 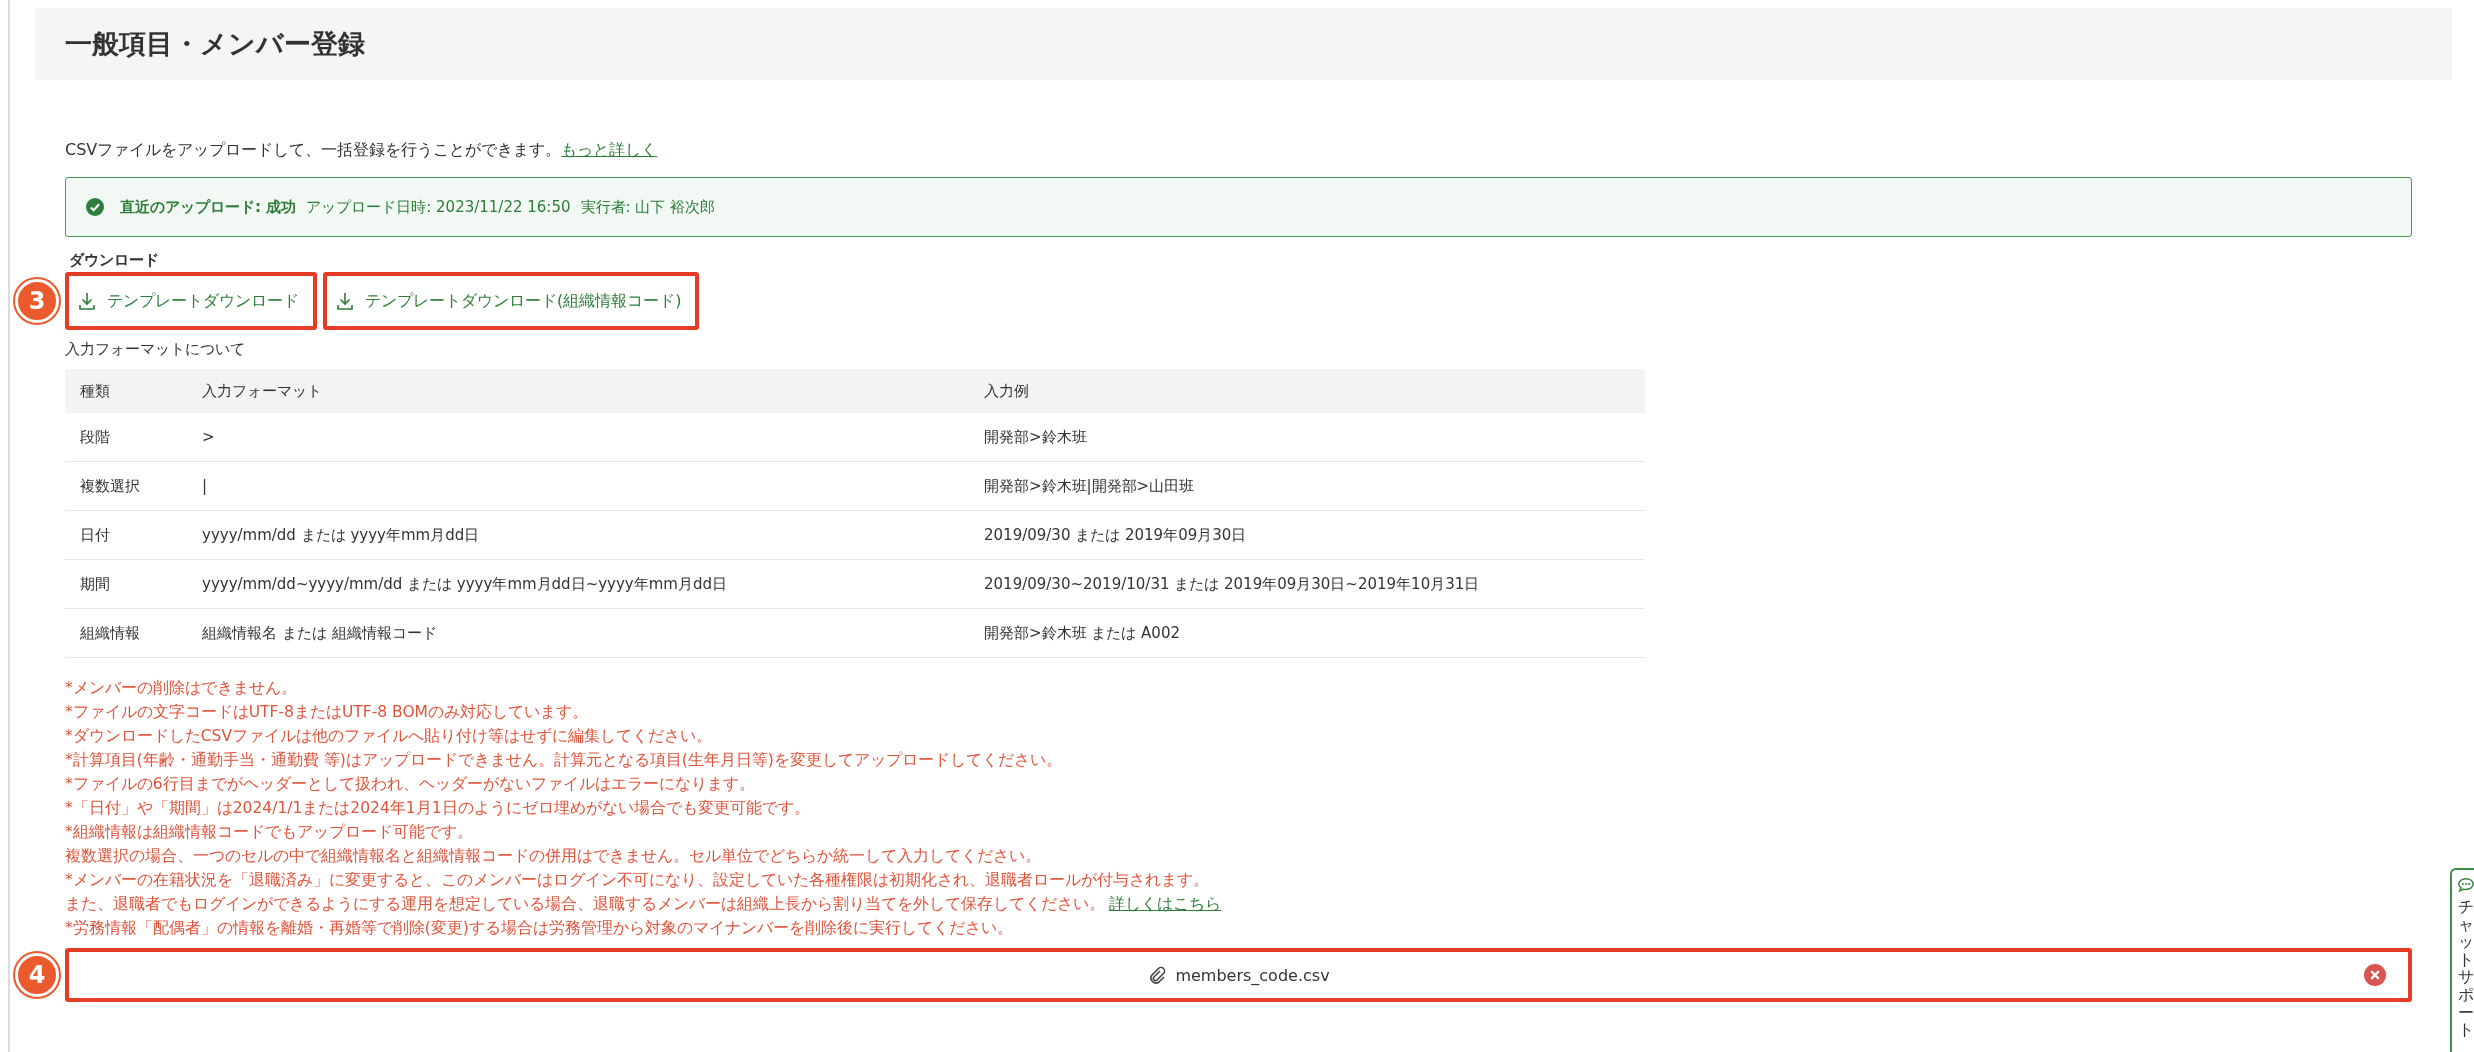 What do you see at coordinates (2375, 975) in the screenshot?
I see `remove-icon` at bounding box center [2375, 975].